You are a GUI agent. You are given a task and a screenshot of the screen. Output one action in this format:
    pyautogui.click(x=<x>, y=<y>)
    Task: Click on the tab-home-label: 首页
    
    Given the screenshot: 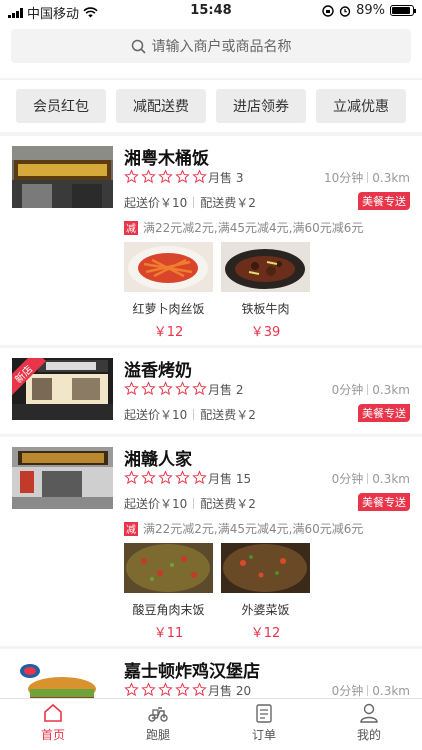 What is the action you would take?
    pyautogui.click(x=52, y=735)
    